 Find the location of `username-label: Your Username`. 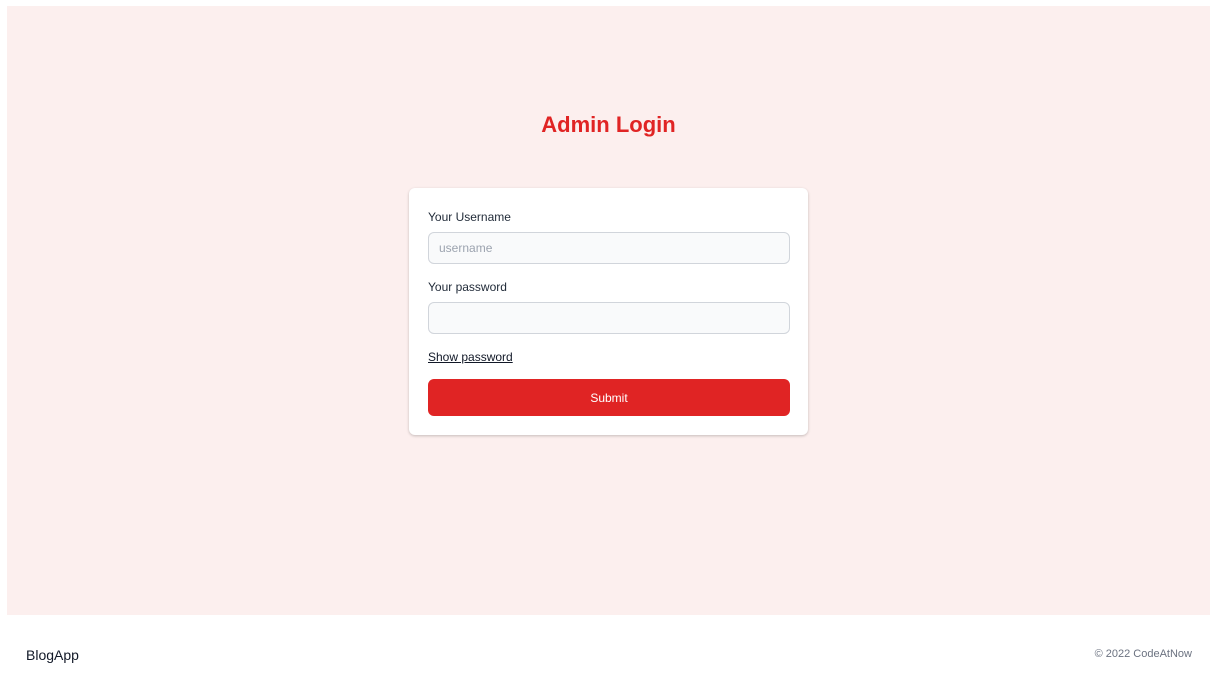

username-label: Your Username is located at coordinates (469, 217).